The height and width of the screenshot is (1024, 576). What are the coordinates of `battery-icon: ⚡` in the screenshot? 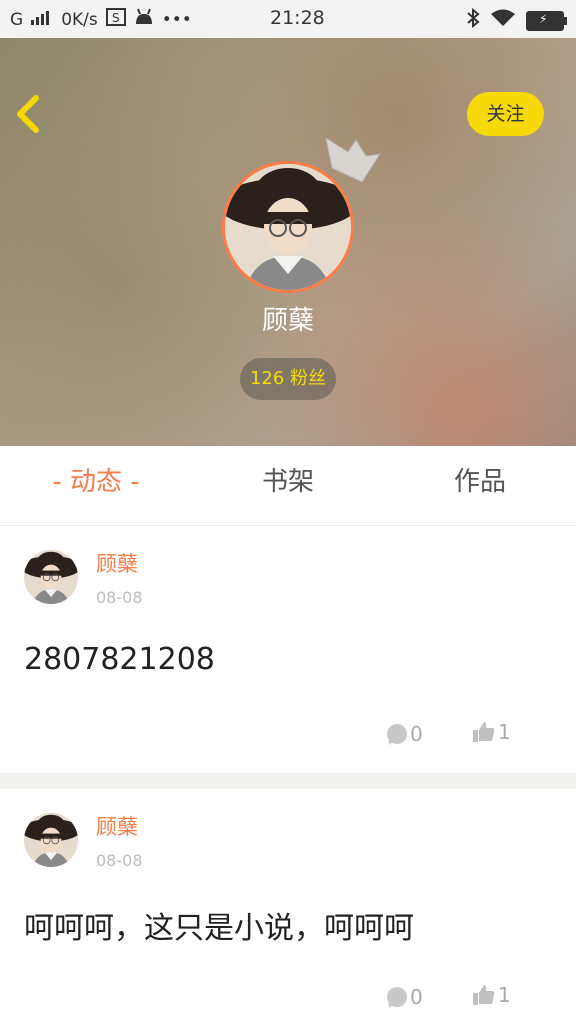 It's located at (546, 20).